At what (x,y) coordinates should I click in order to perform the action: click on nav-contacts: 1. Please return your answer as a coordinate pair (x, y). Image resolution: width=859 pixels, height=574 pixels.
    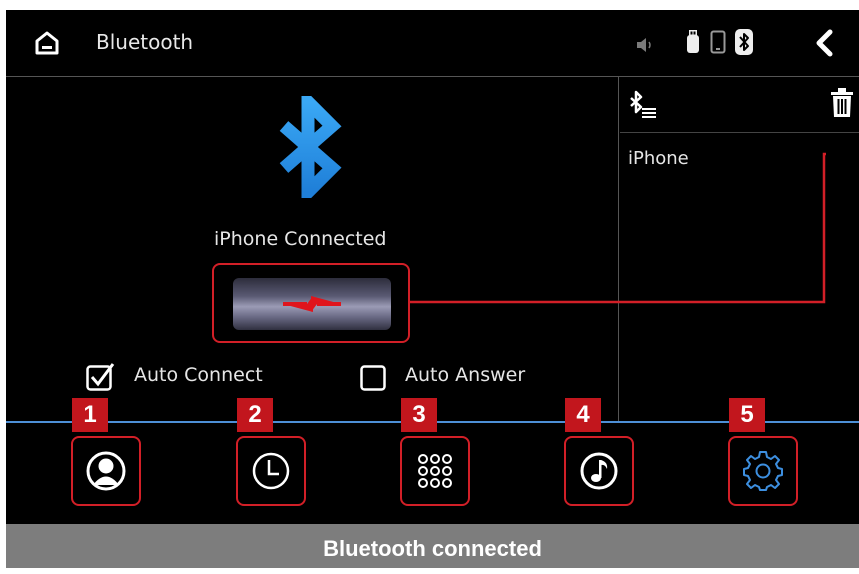
    Looking at the image, I should click on (109, 453).